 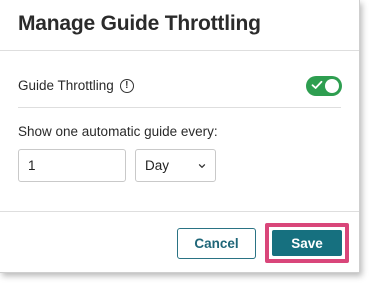 I want to click on section-divider, so click(x=179, y=107).